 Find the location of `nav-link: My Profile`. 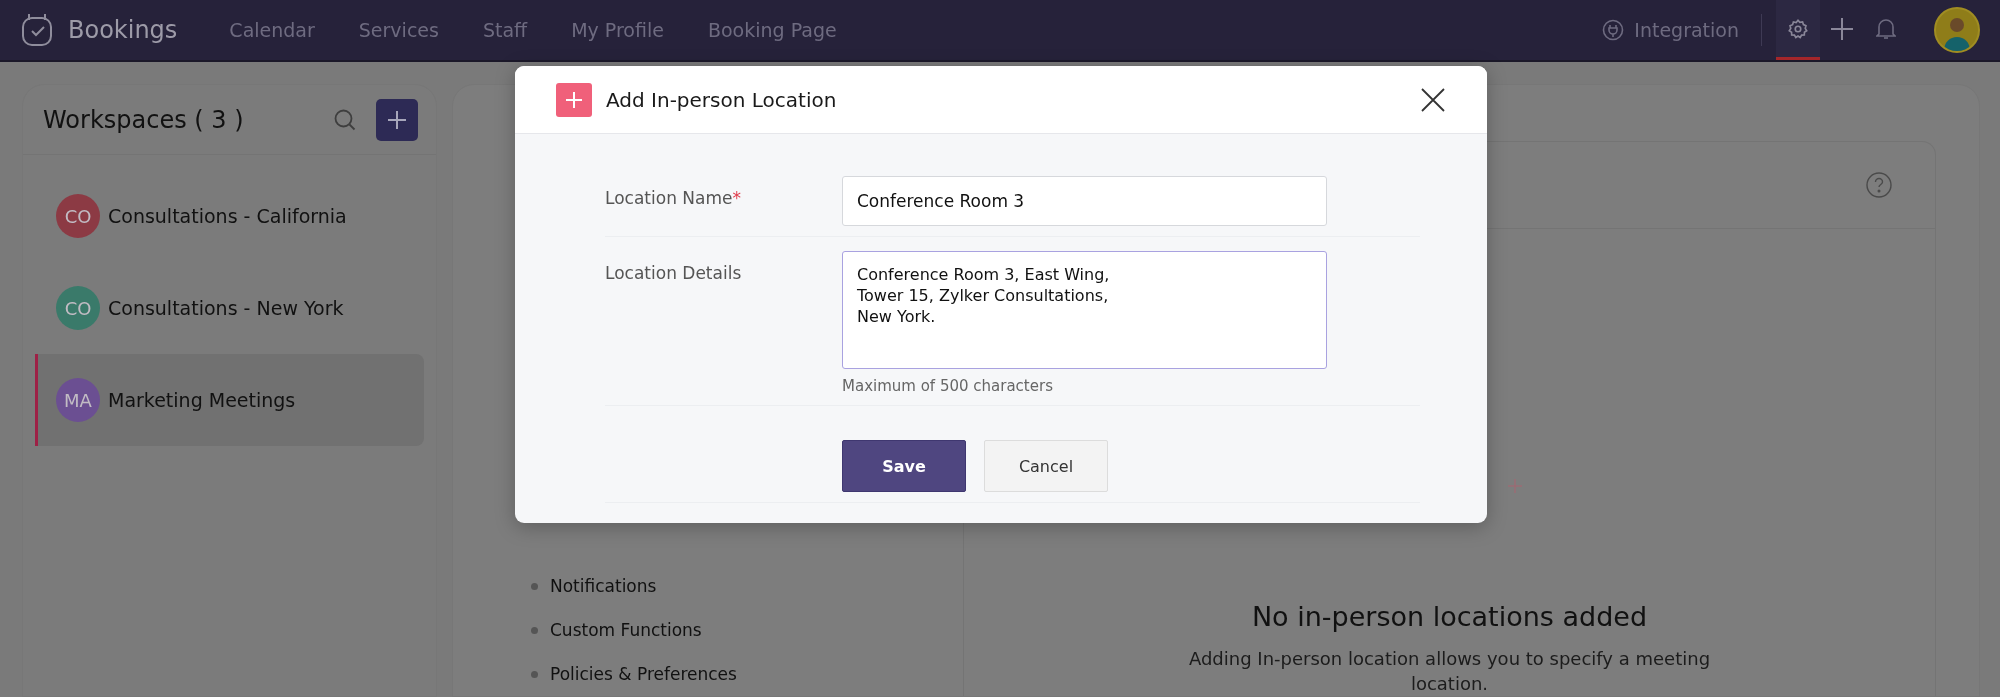

nav-link: My Profile is located at coordinates (617, 30).